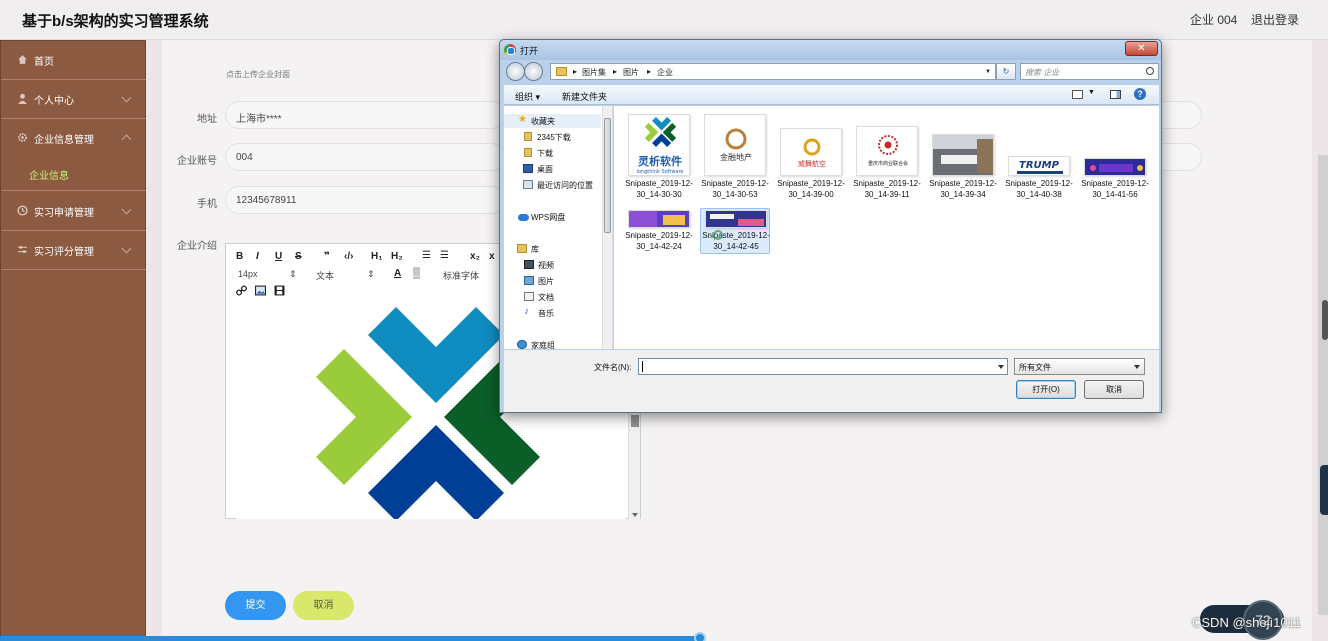 This screenshot has width=1328, height=641. Describe the element at coordinates (635, 421) in the screenshot. I see `editor-scroll-thumb` at that location.